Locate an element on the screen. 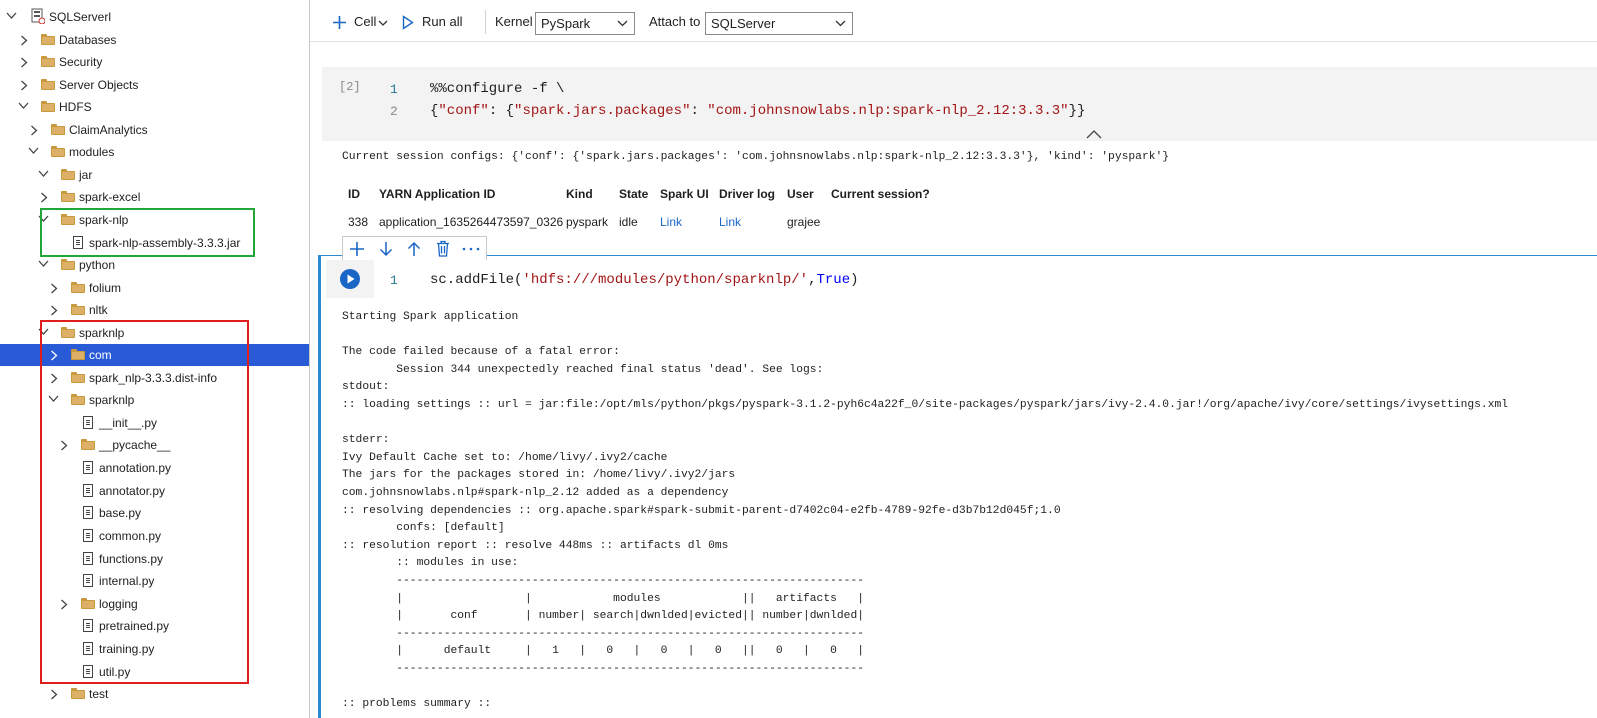 The height and width of the screenshot is (718, 1597). tree-folder-item: logging is located at coordinates (154, 604).